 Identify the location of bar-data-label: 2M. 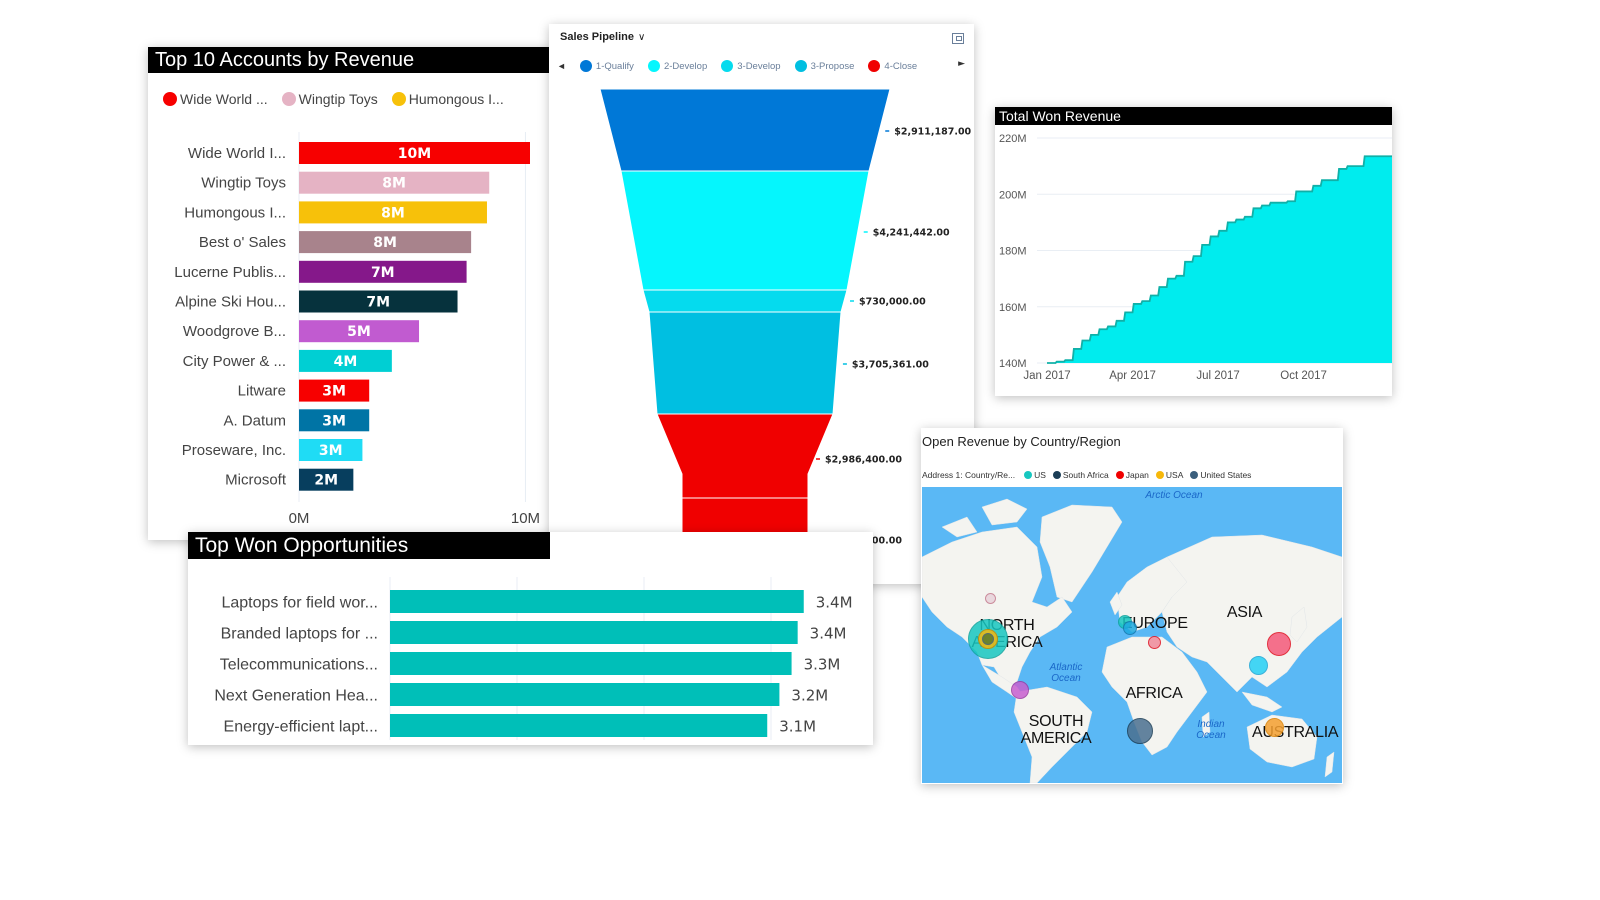
(326, 481).